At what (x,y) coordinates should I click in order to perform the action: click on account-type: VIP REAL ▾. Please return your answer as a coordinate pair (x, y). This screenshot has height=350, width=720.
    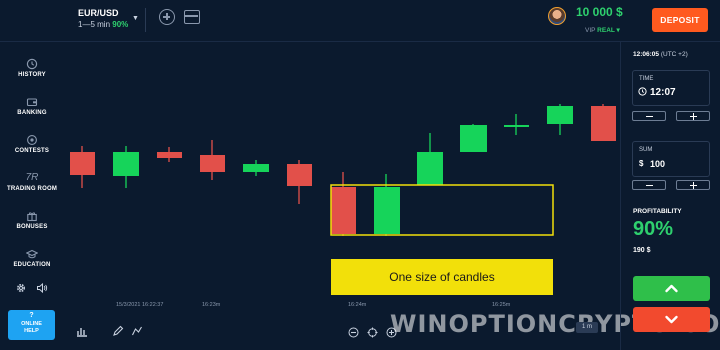
    Looking at the image, I should click on (602, 30).